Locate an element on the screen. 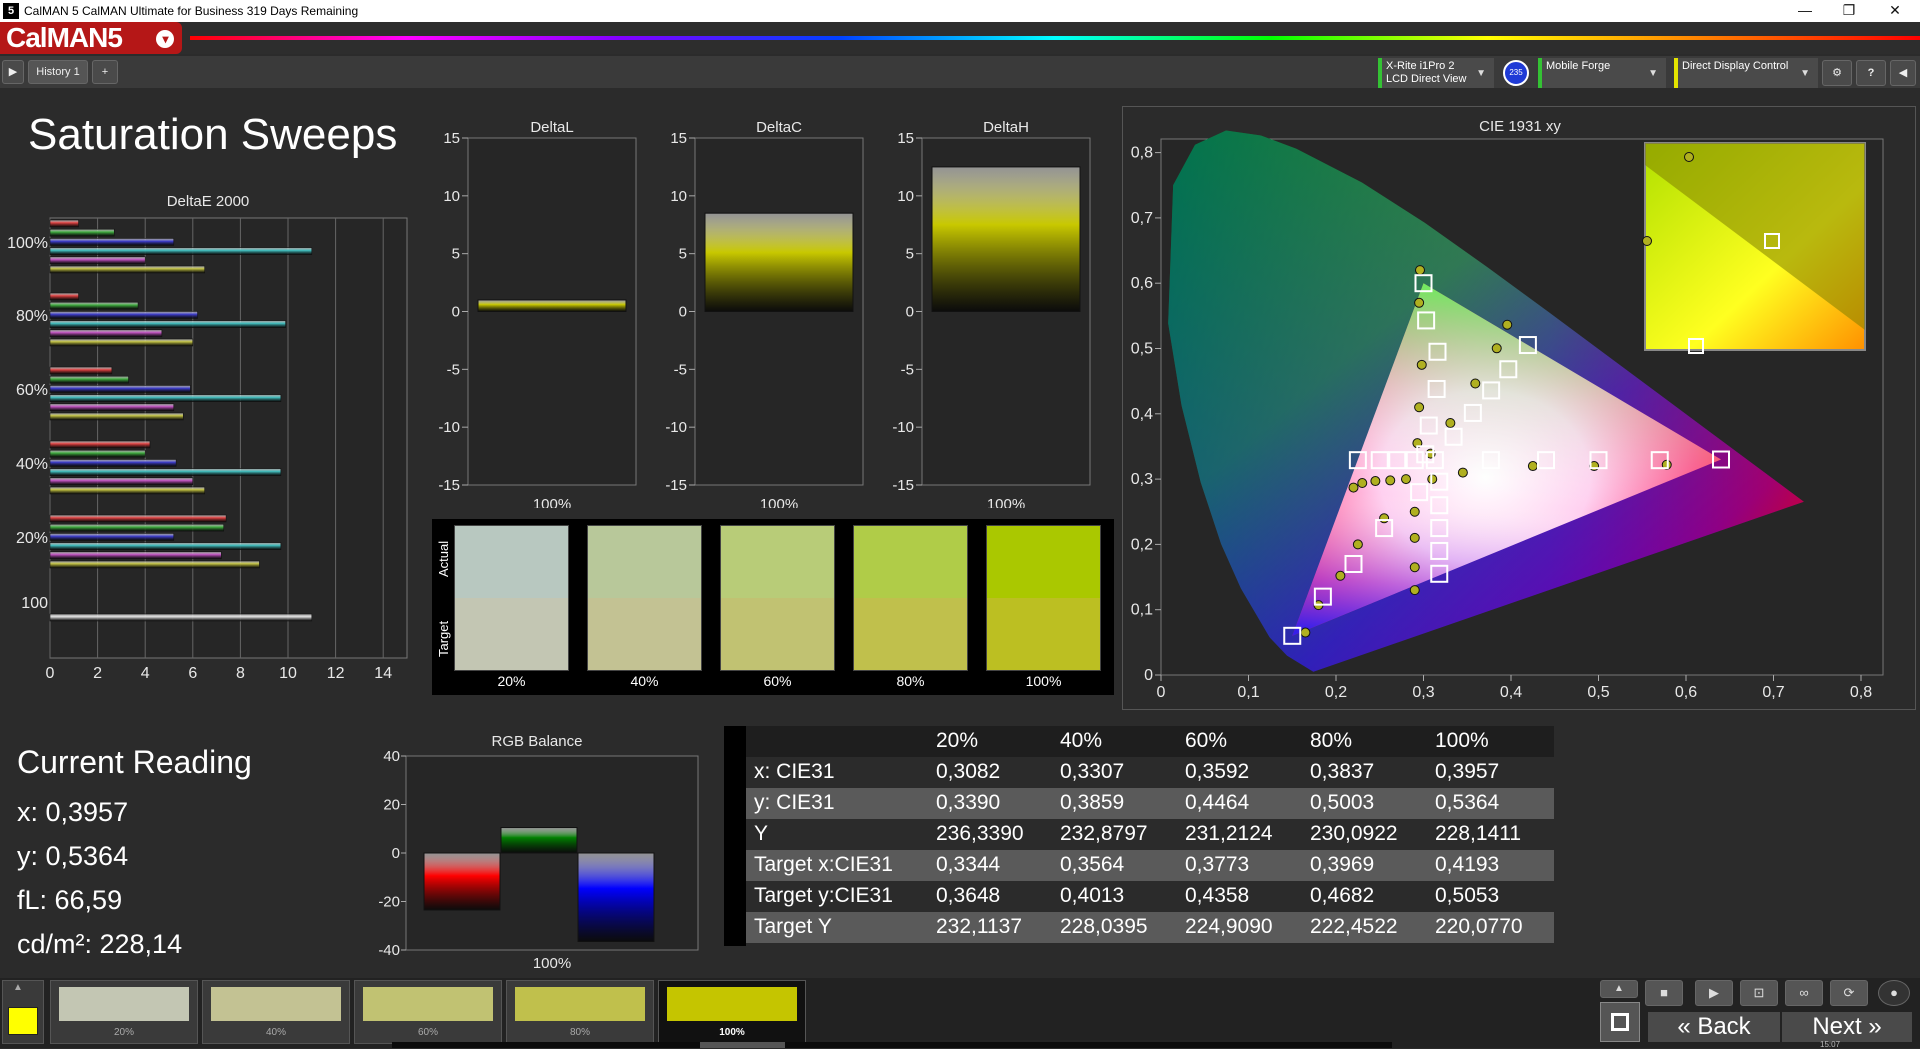  minimize-button: — is located at coordinates (1805, 11).